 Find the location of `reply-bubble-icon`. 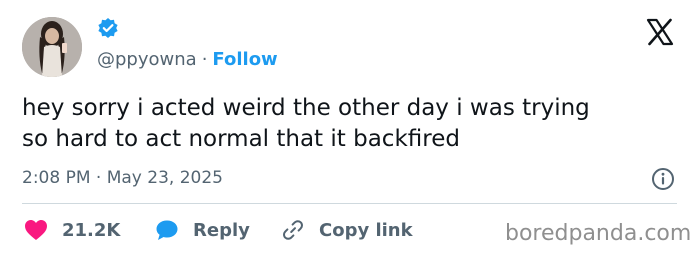

reply-bubble-icon is located at coordinates (167, 230).